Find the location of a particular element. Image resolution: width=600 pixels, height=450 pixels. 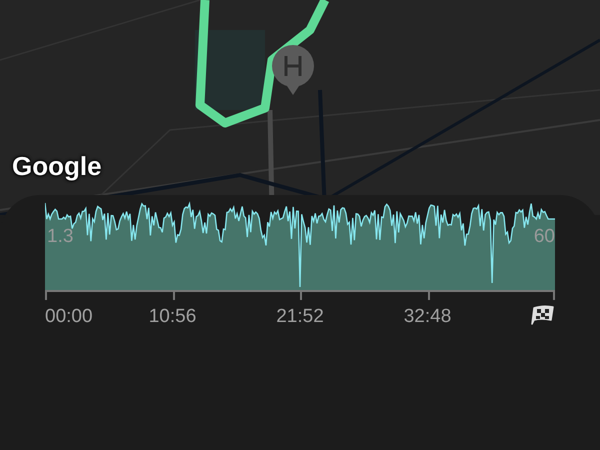

time-label: 32:48 is located at coordinates (428, 317).